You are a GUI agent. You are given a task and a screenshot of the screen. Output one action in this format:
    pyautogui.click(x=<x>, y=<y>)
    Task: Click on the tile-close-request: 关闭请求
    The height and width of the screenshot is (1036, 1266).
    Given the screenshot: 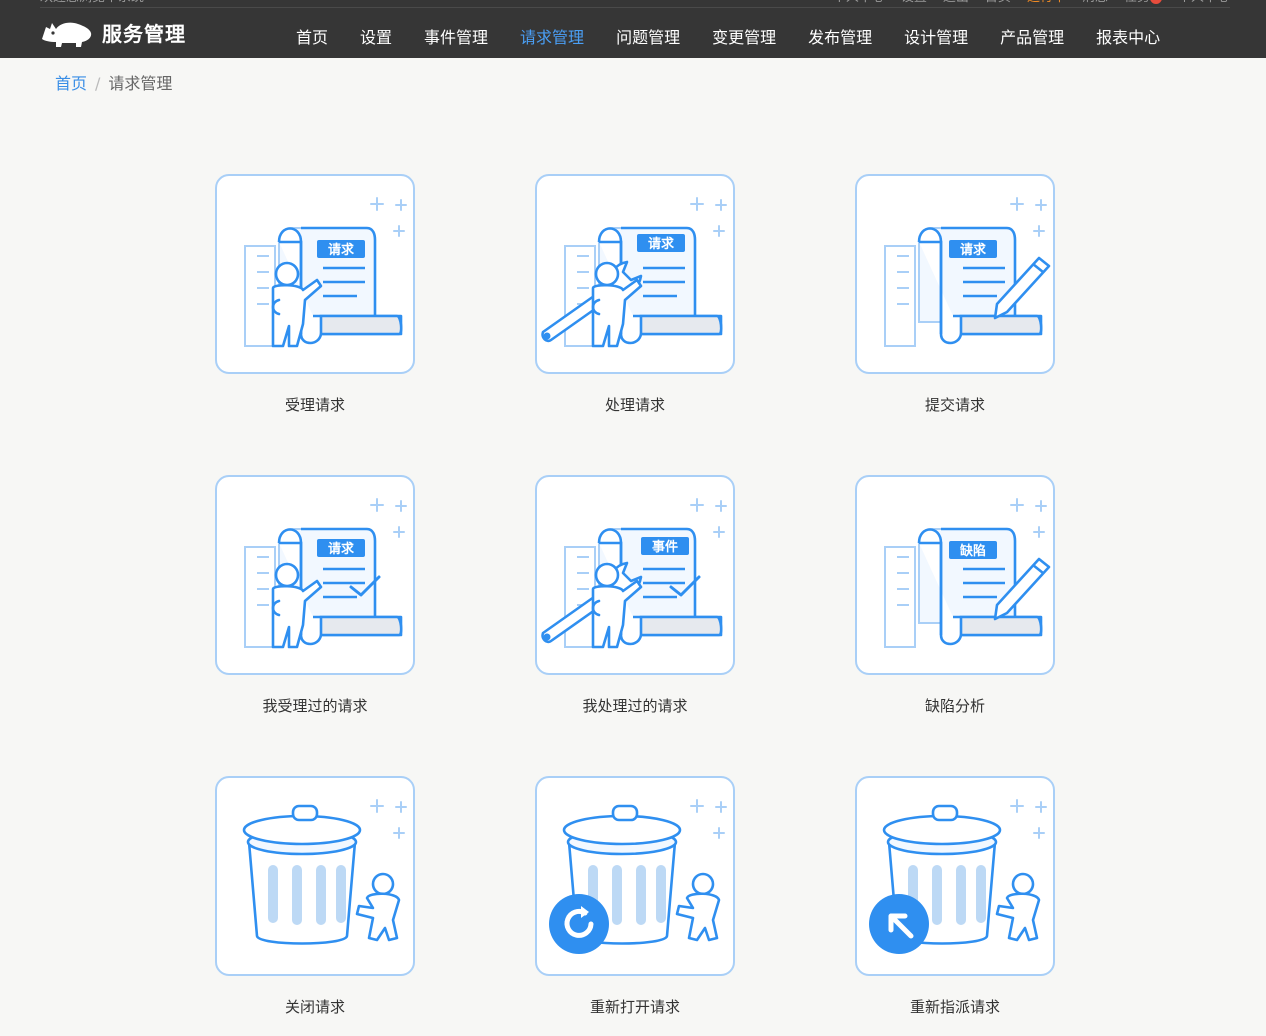 What is the action you would take?
    pyautogui.click(x=315, y=896)
    